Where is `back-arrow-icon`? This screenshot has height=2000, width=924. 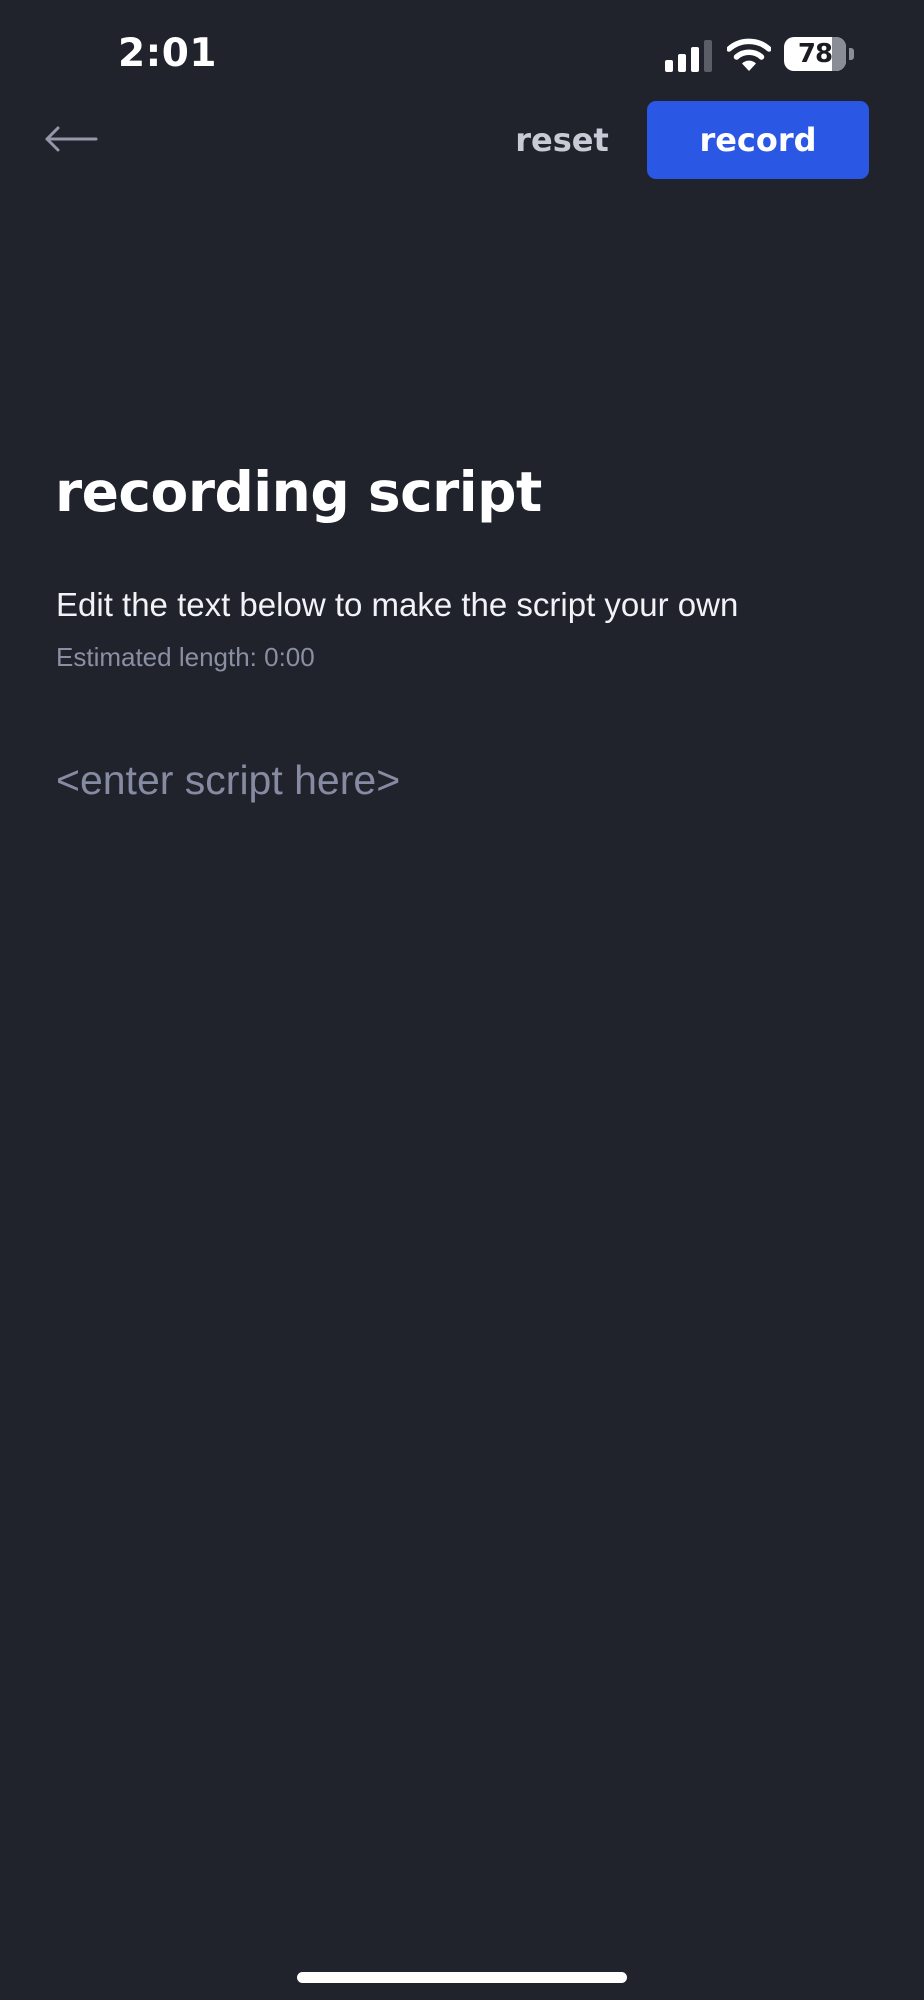 back-arrow-icon is located at coordinates (71, 139).